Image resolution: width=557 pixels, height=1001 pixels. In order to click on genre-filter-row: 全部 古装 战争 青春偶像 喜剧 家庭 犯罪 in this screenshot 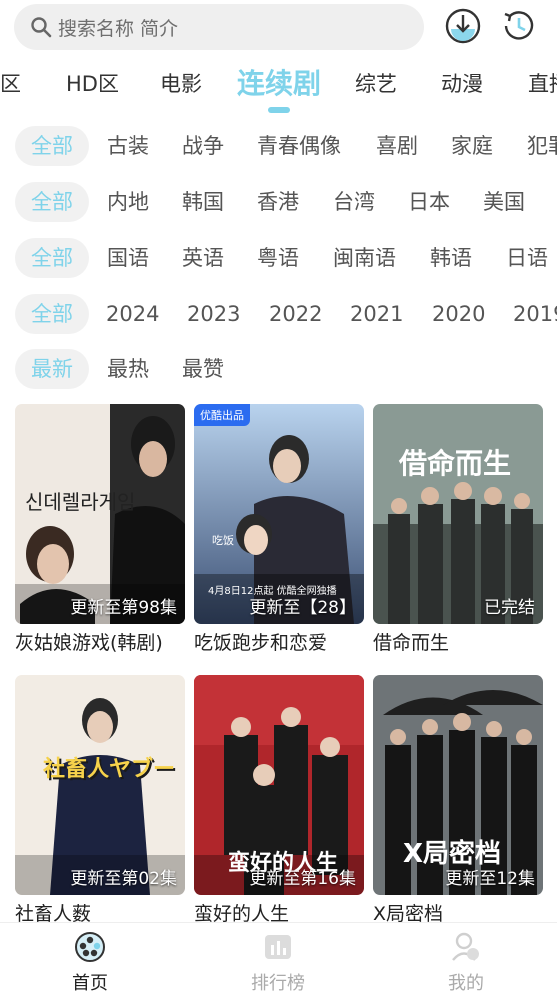, I will do `click(278, 146)`.